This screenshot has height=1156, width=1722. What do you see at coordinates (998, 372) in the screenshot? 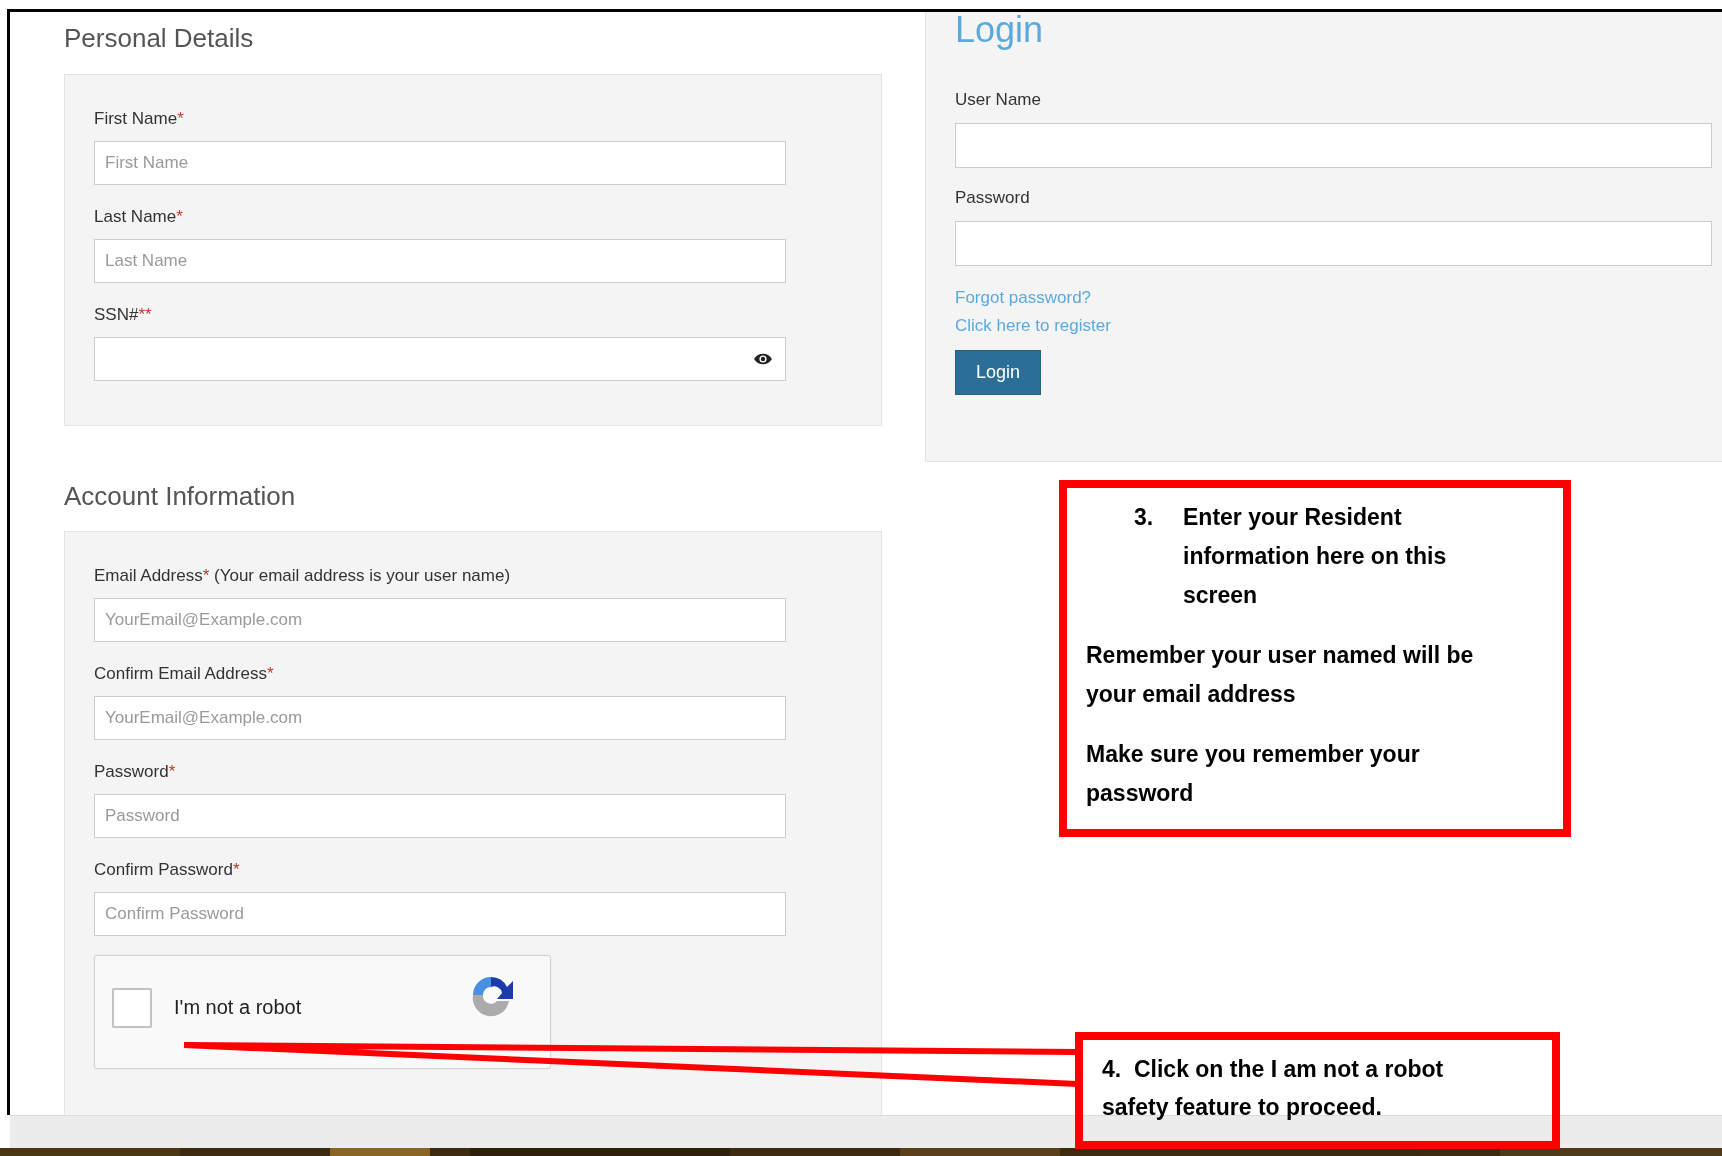
I see `login-button: Login` at bounding box center [998, 372].